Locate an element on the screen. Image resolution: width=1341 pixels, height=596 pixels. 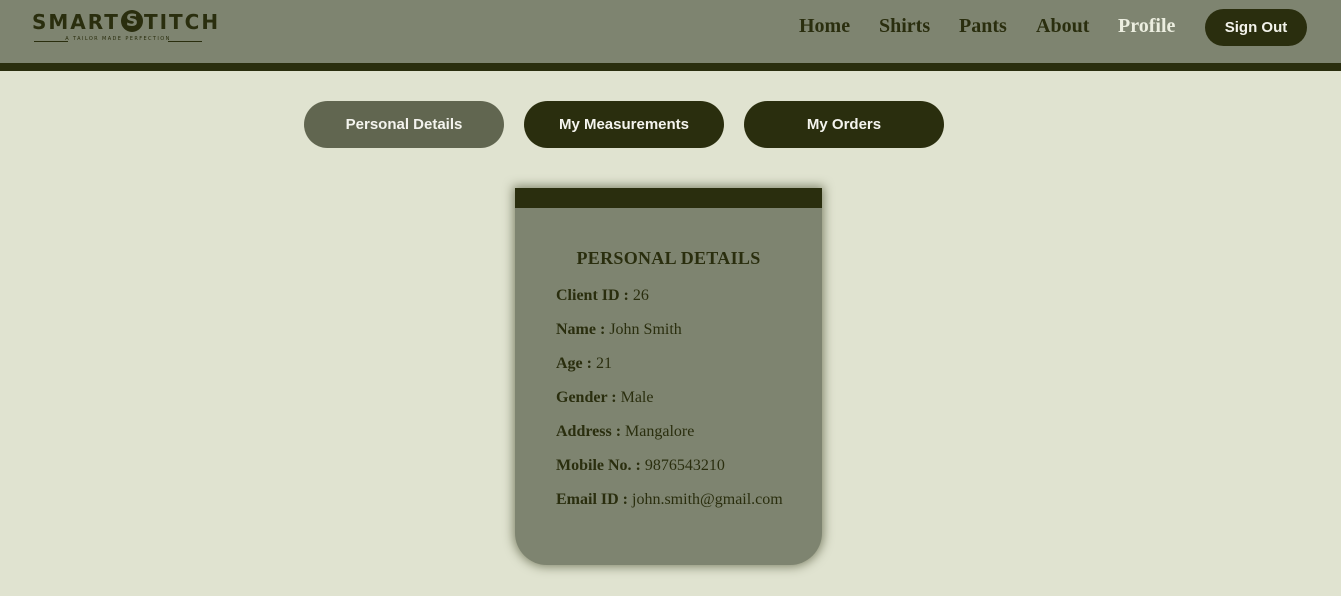
nav-profile-link: Profile is located at coordinates (1146, 26).